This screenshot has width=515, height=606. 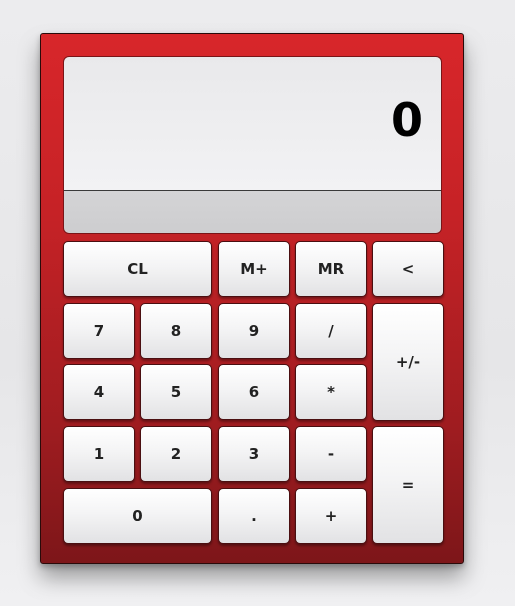 I want to click on digit-5-button: 5, so click(x=176, y=392).